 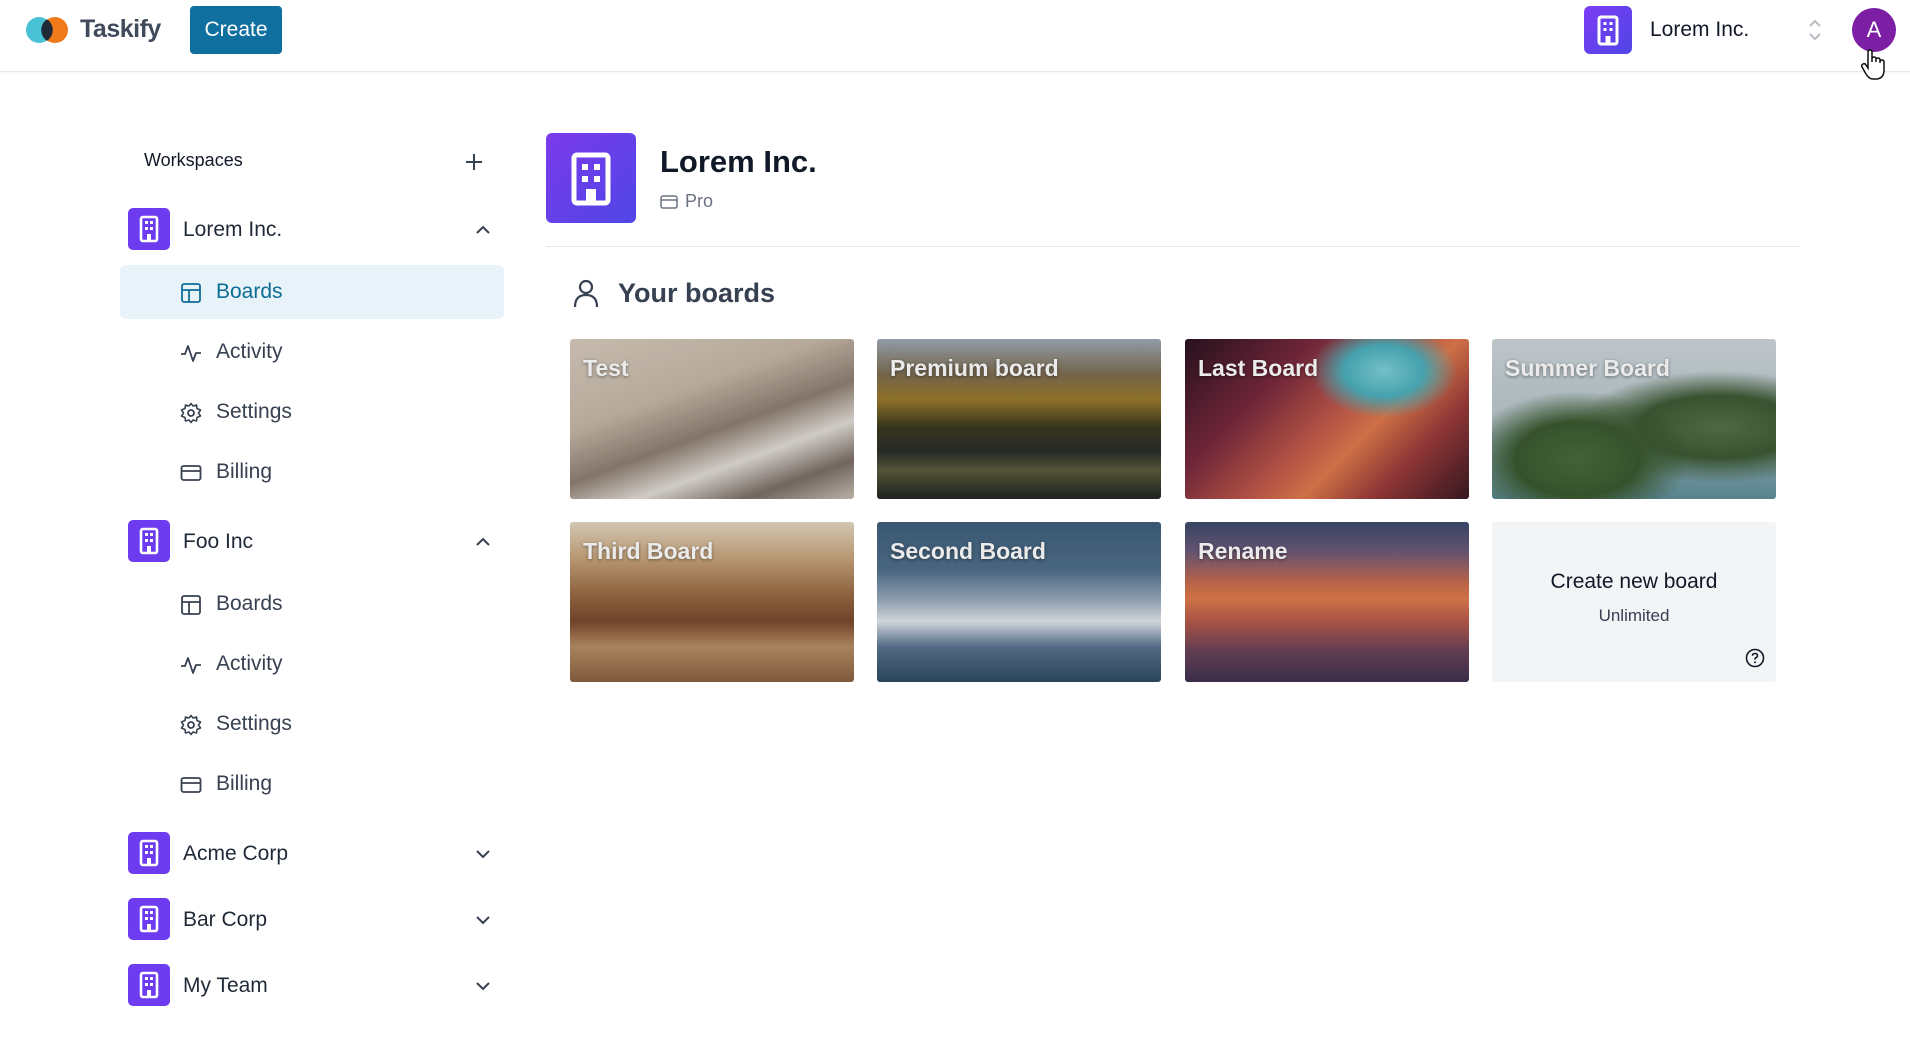 I want to click on create-board-title: Create new board, so click(x=1634, y=581).